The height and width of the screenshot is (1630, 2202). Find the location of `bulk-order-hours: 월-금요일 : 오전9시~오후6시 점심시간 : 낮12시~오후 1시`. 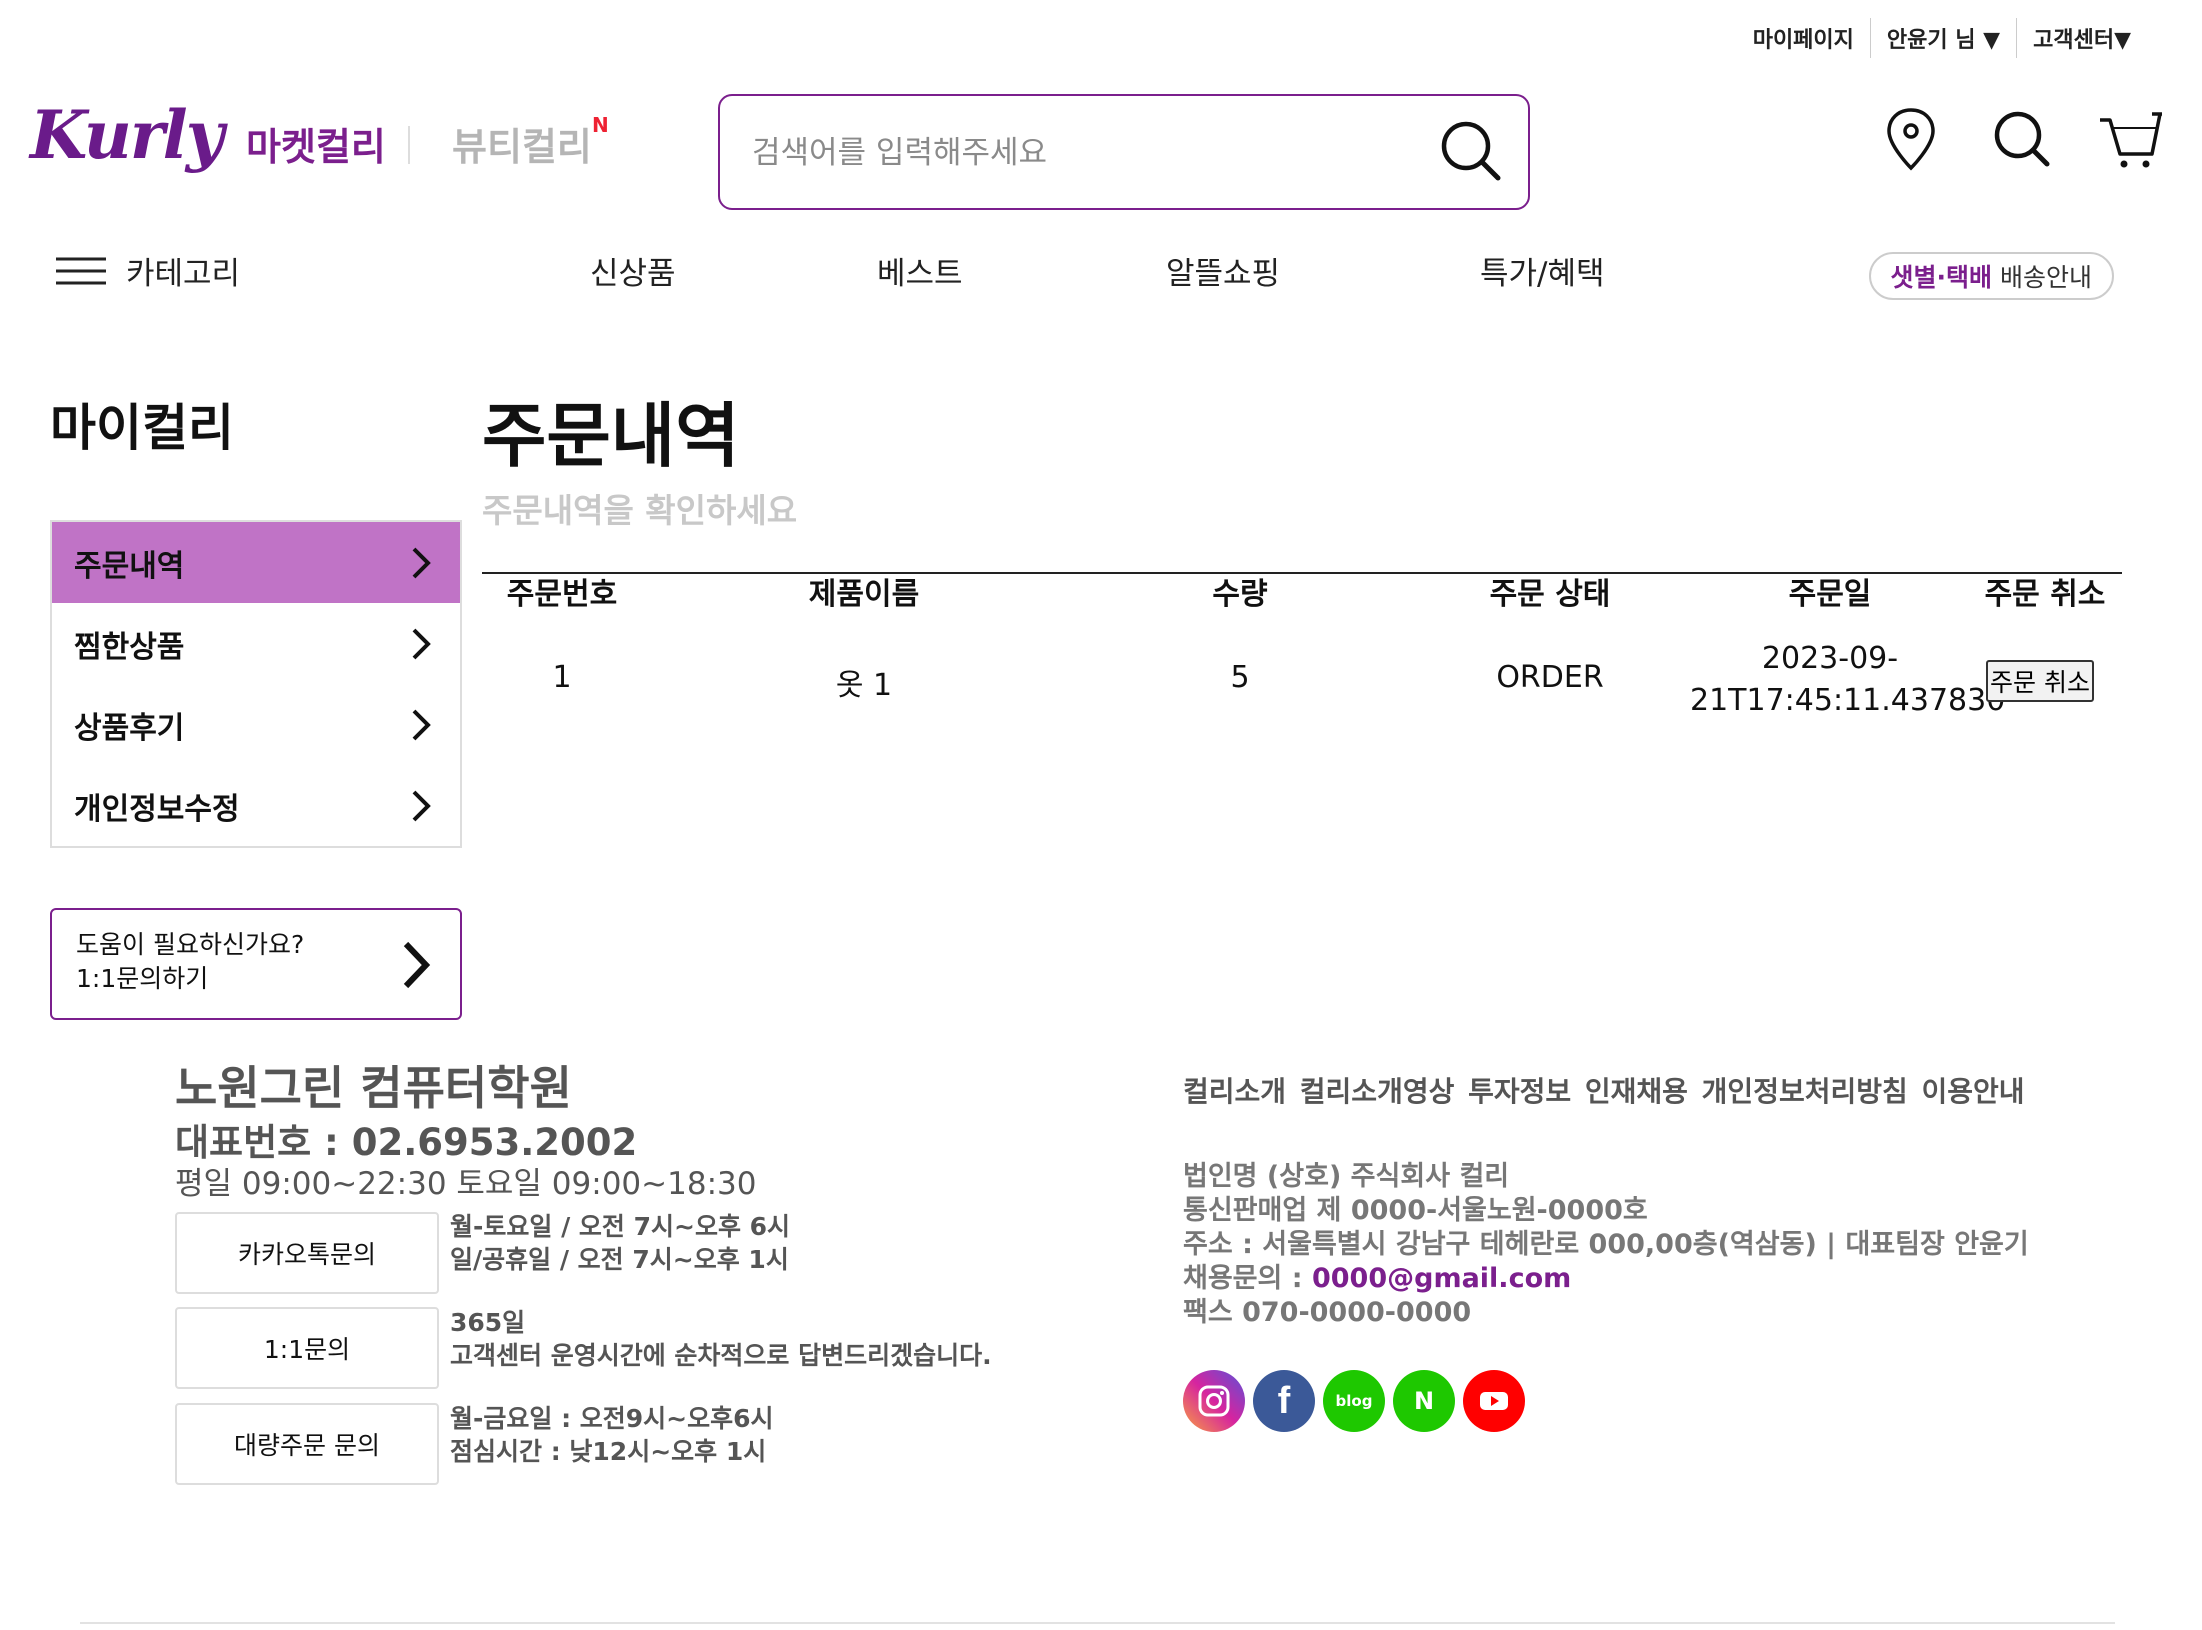

bulk-order-hours: 월-금요일 : 오전9시~오후6시 점심시간 : 낮12시~오후 1시 is located at coordinates (612, 1435).